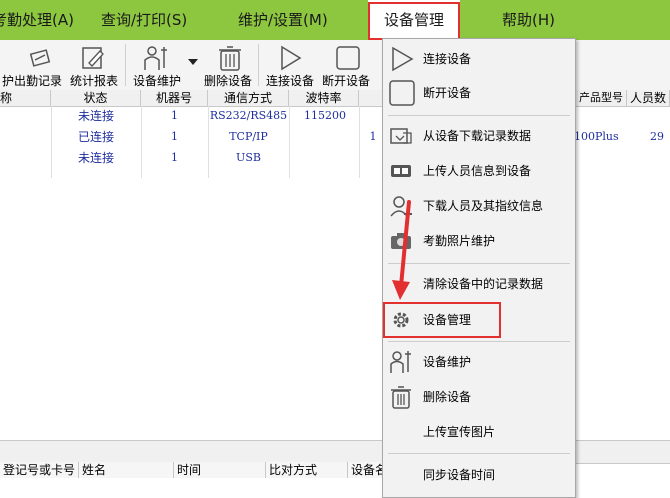 The image size is (670, 498). I want to click on upload-users-icon, so click(401, 171).